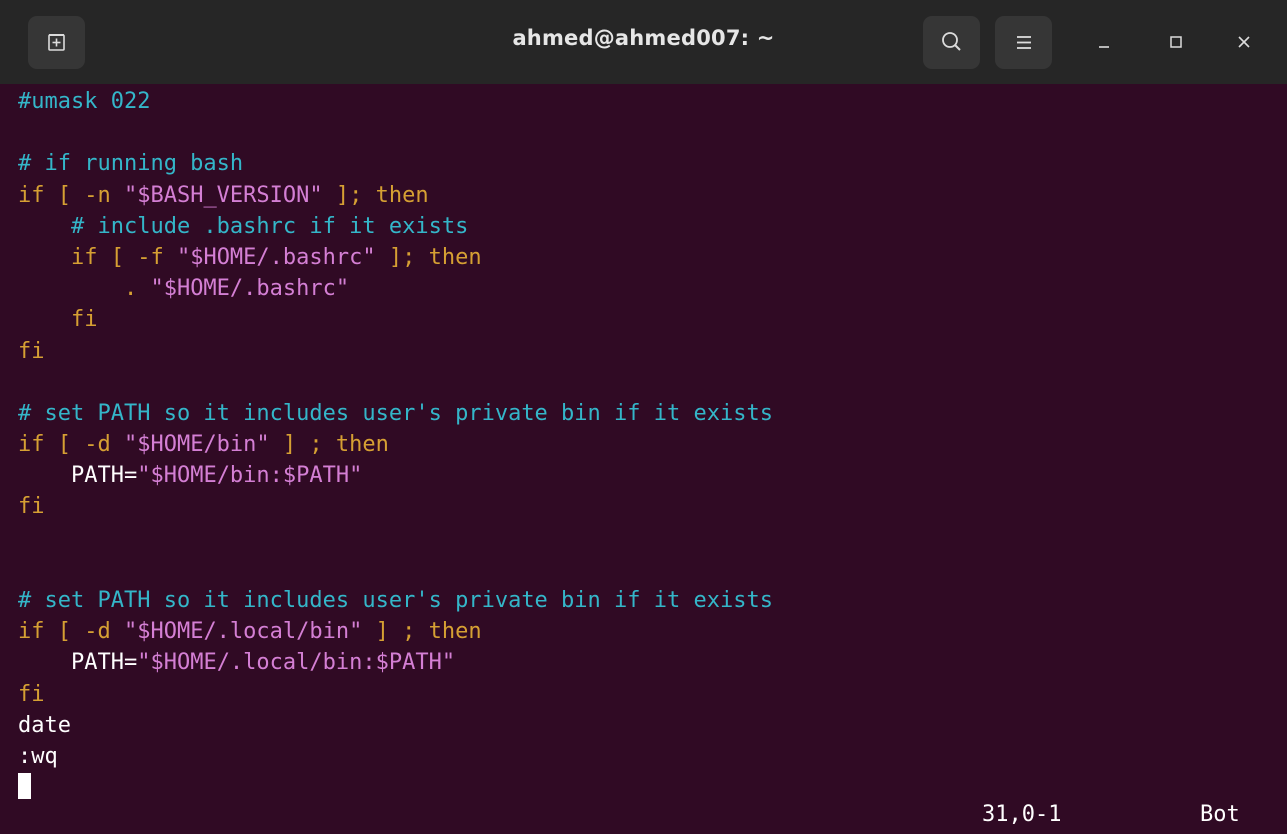  What do you see at coordinates (243, 226) in the screenshot?
I see `code-token: # include .bashrc if it exists` at bounding box center [243, 226].